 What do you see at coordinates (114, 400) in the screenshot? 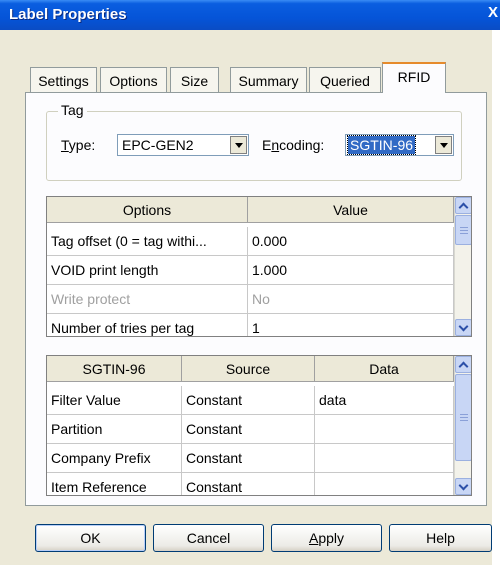
I see `sgtin-field-cell: Filter Value` at bounding box center [114, 400].